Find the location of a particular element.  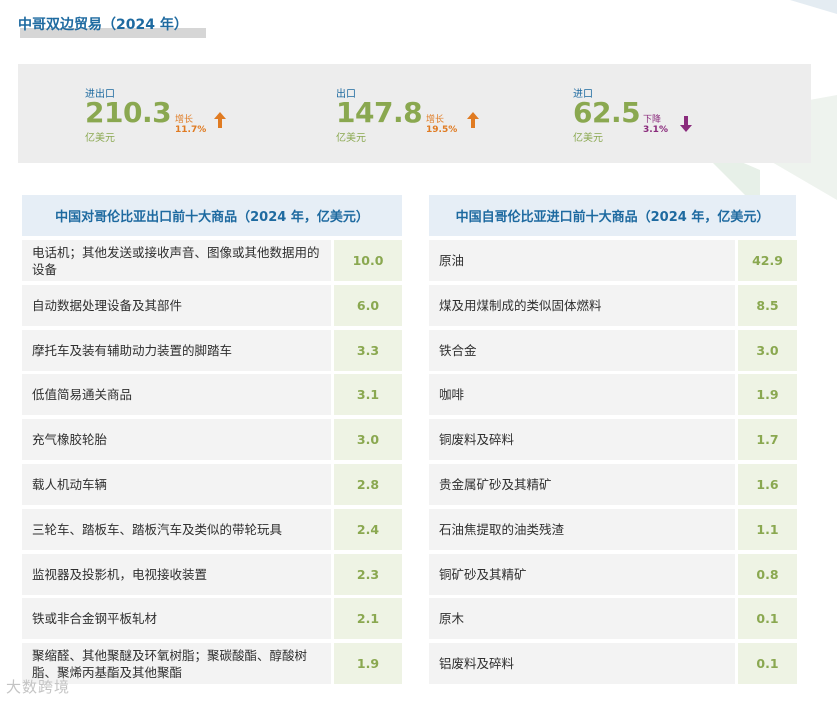

table-row: 充气橡胶轮胎 3.0 is located at coordinates (212, 440).